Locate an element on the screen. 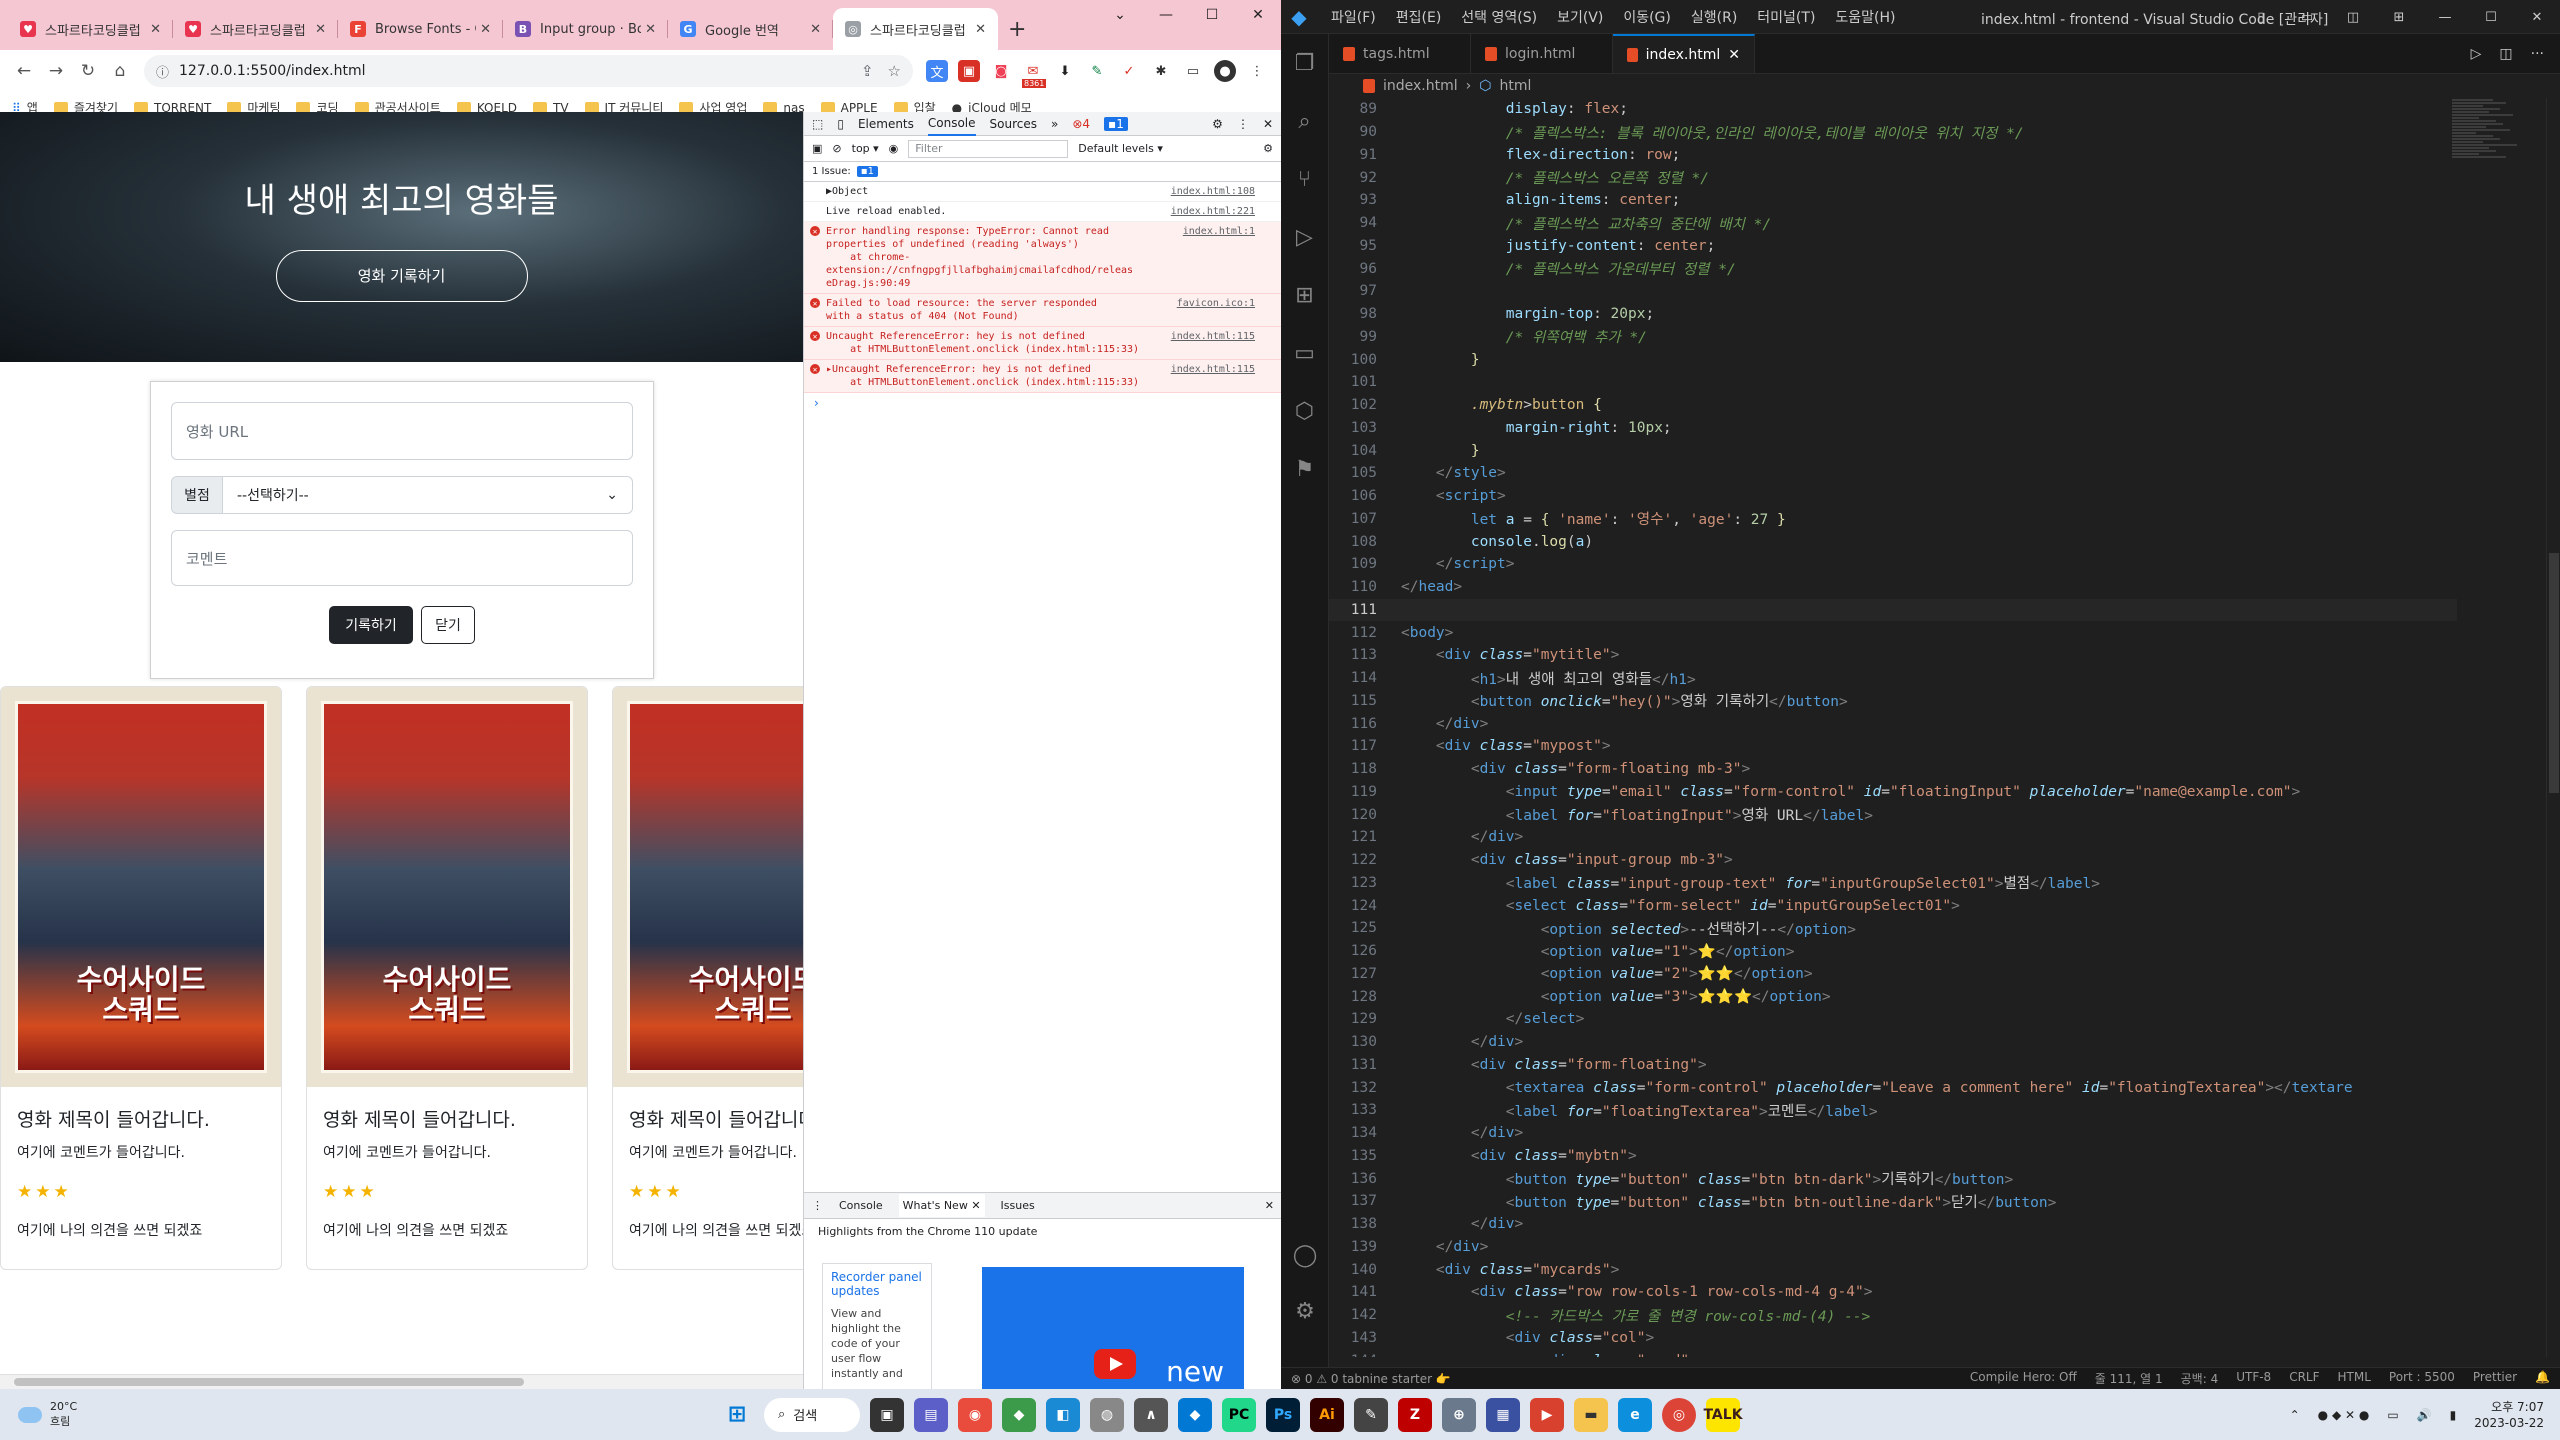  chrome-icon: ◎ is located at coordinates (1679, 1414).